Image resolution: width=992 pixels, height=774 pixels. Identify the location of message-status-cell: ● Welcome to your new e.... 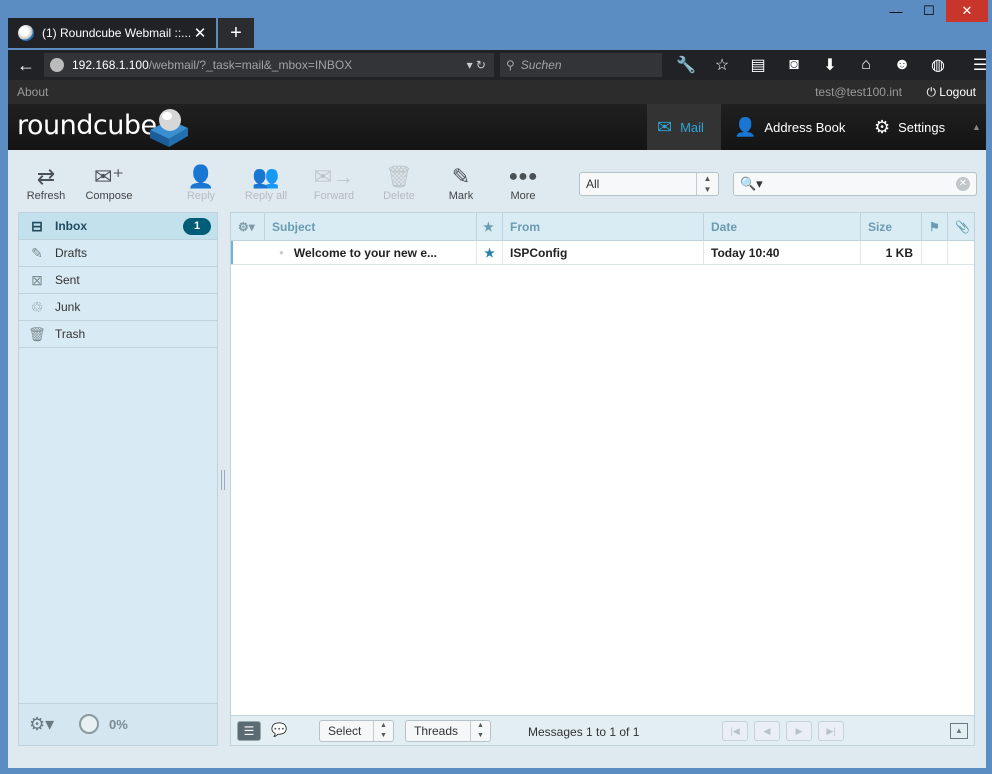
(354, 252).